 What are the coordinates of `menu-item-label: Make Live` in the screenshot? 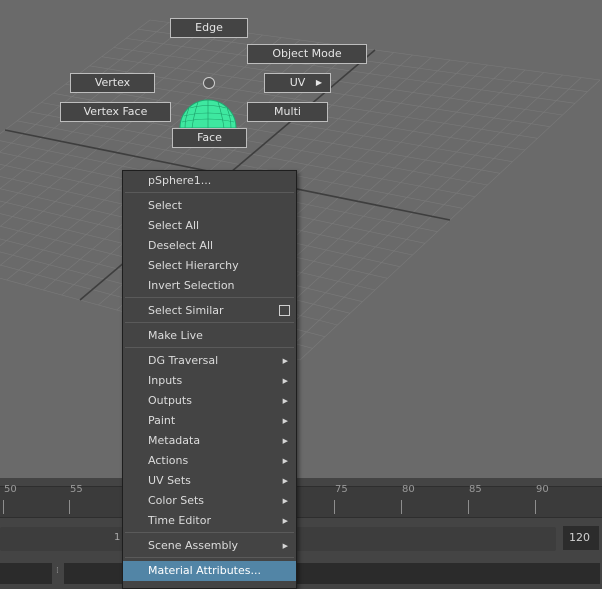 It's located at (175, 335).